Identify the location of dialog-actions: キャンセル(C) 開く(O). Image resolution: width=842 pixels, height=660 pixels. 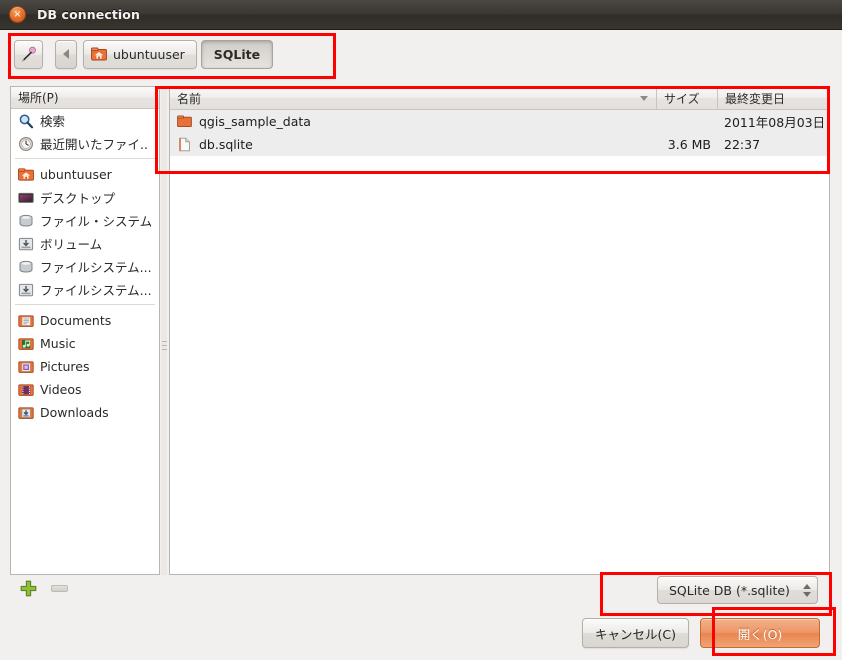
(701, 633).